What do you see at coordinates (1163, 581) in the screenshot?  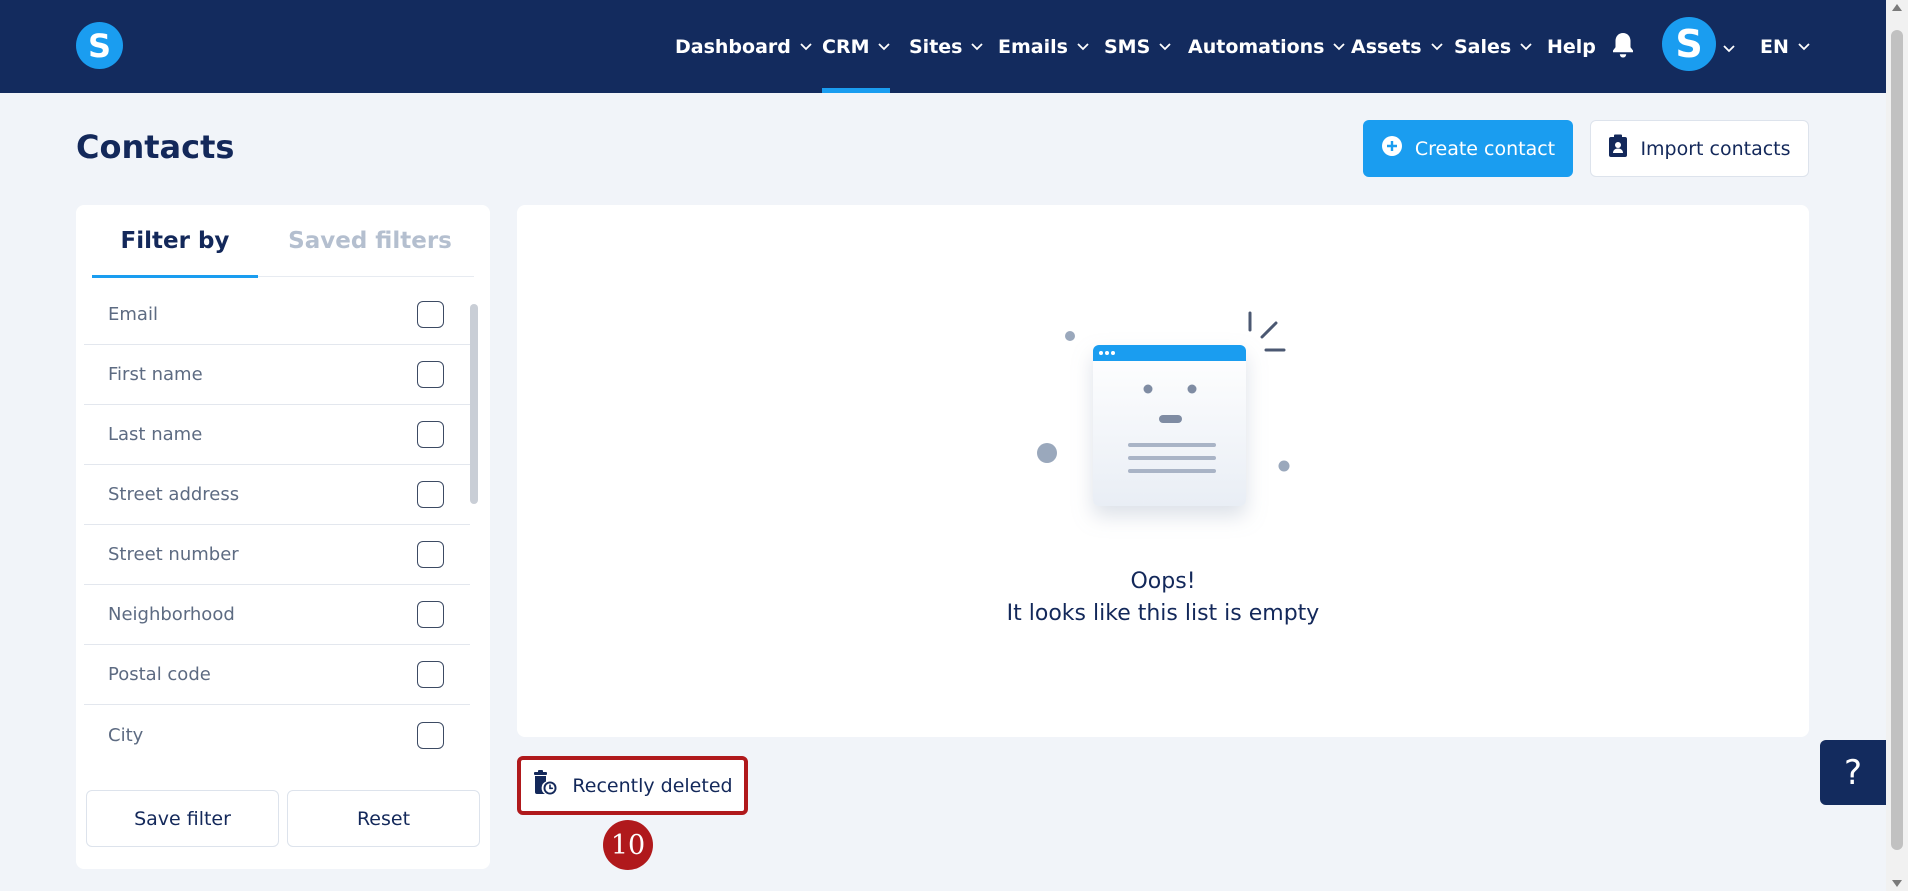 I see `empty-state-title: Oops!` at bounding box center [1163, 581].